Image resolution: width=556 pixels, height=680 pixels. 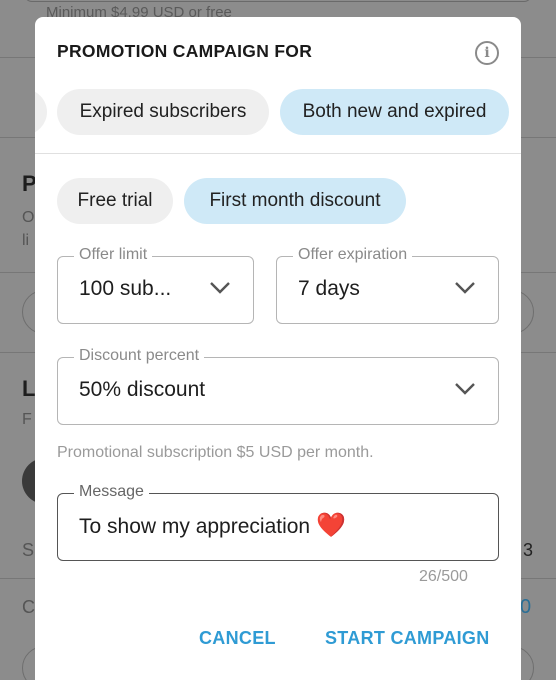 I want to click on message-value: To show my appreciation ❤️, so click(x=212, y=525).